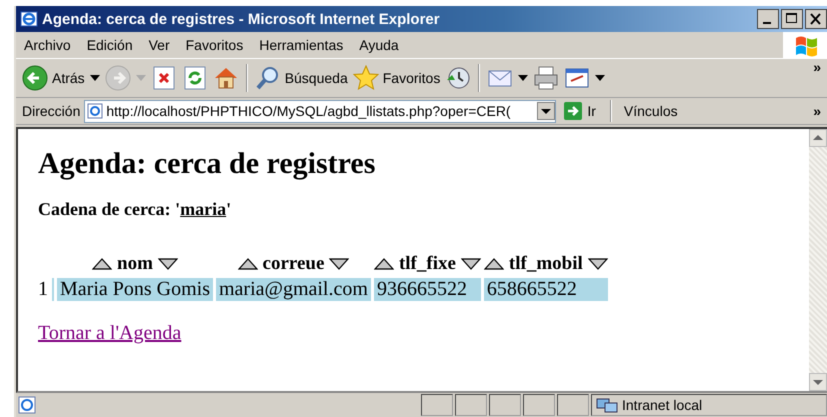 This screenshot has width=827, height=417. I want to click on column-header: nom, so click(135, 264).